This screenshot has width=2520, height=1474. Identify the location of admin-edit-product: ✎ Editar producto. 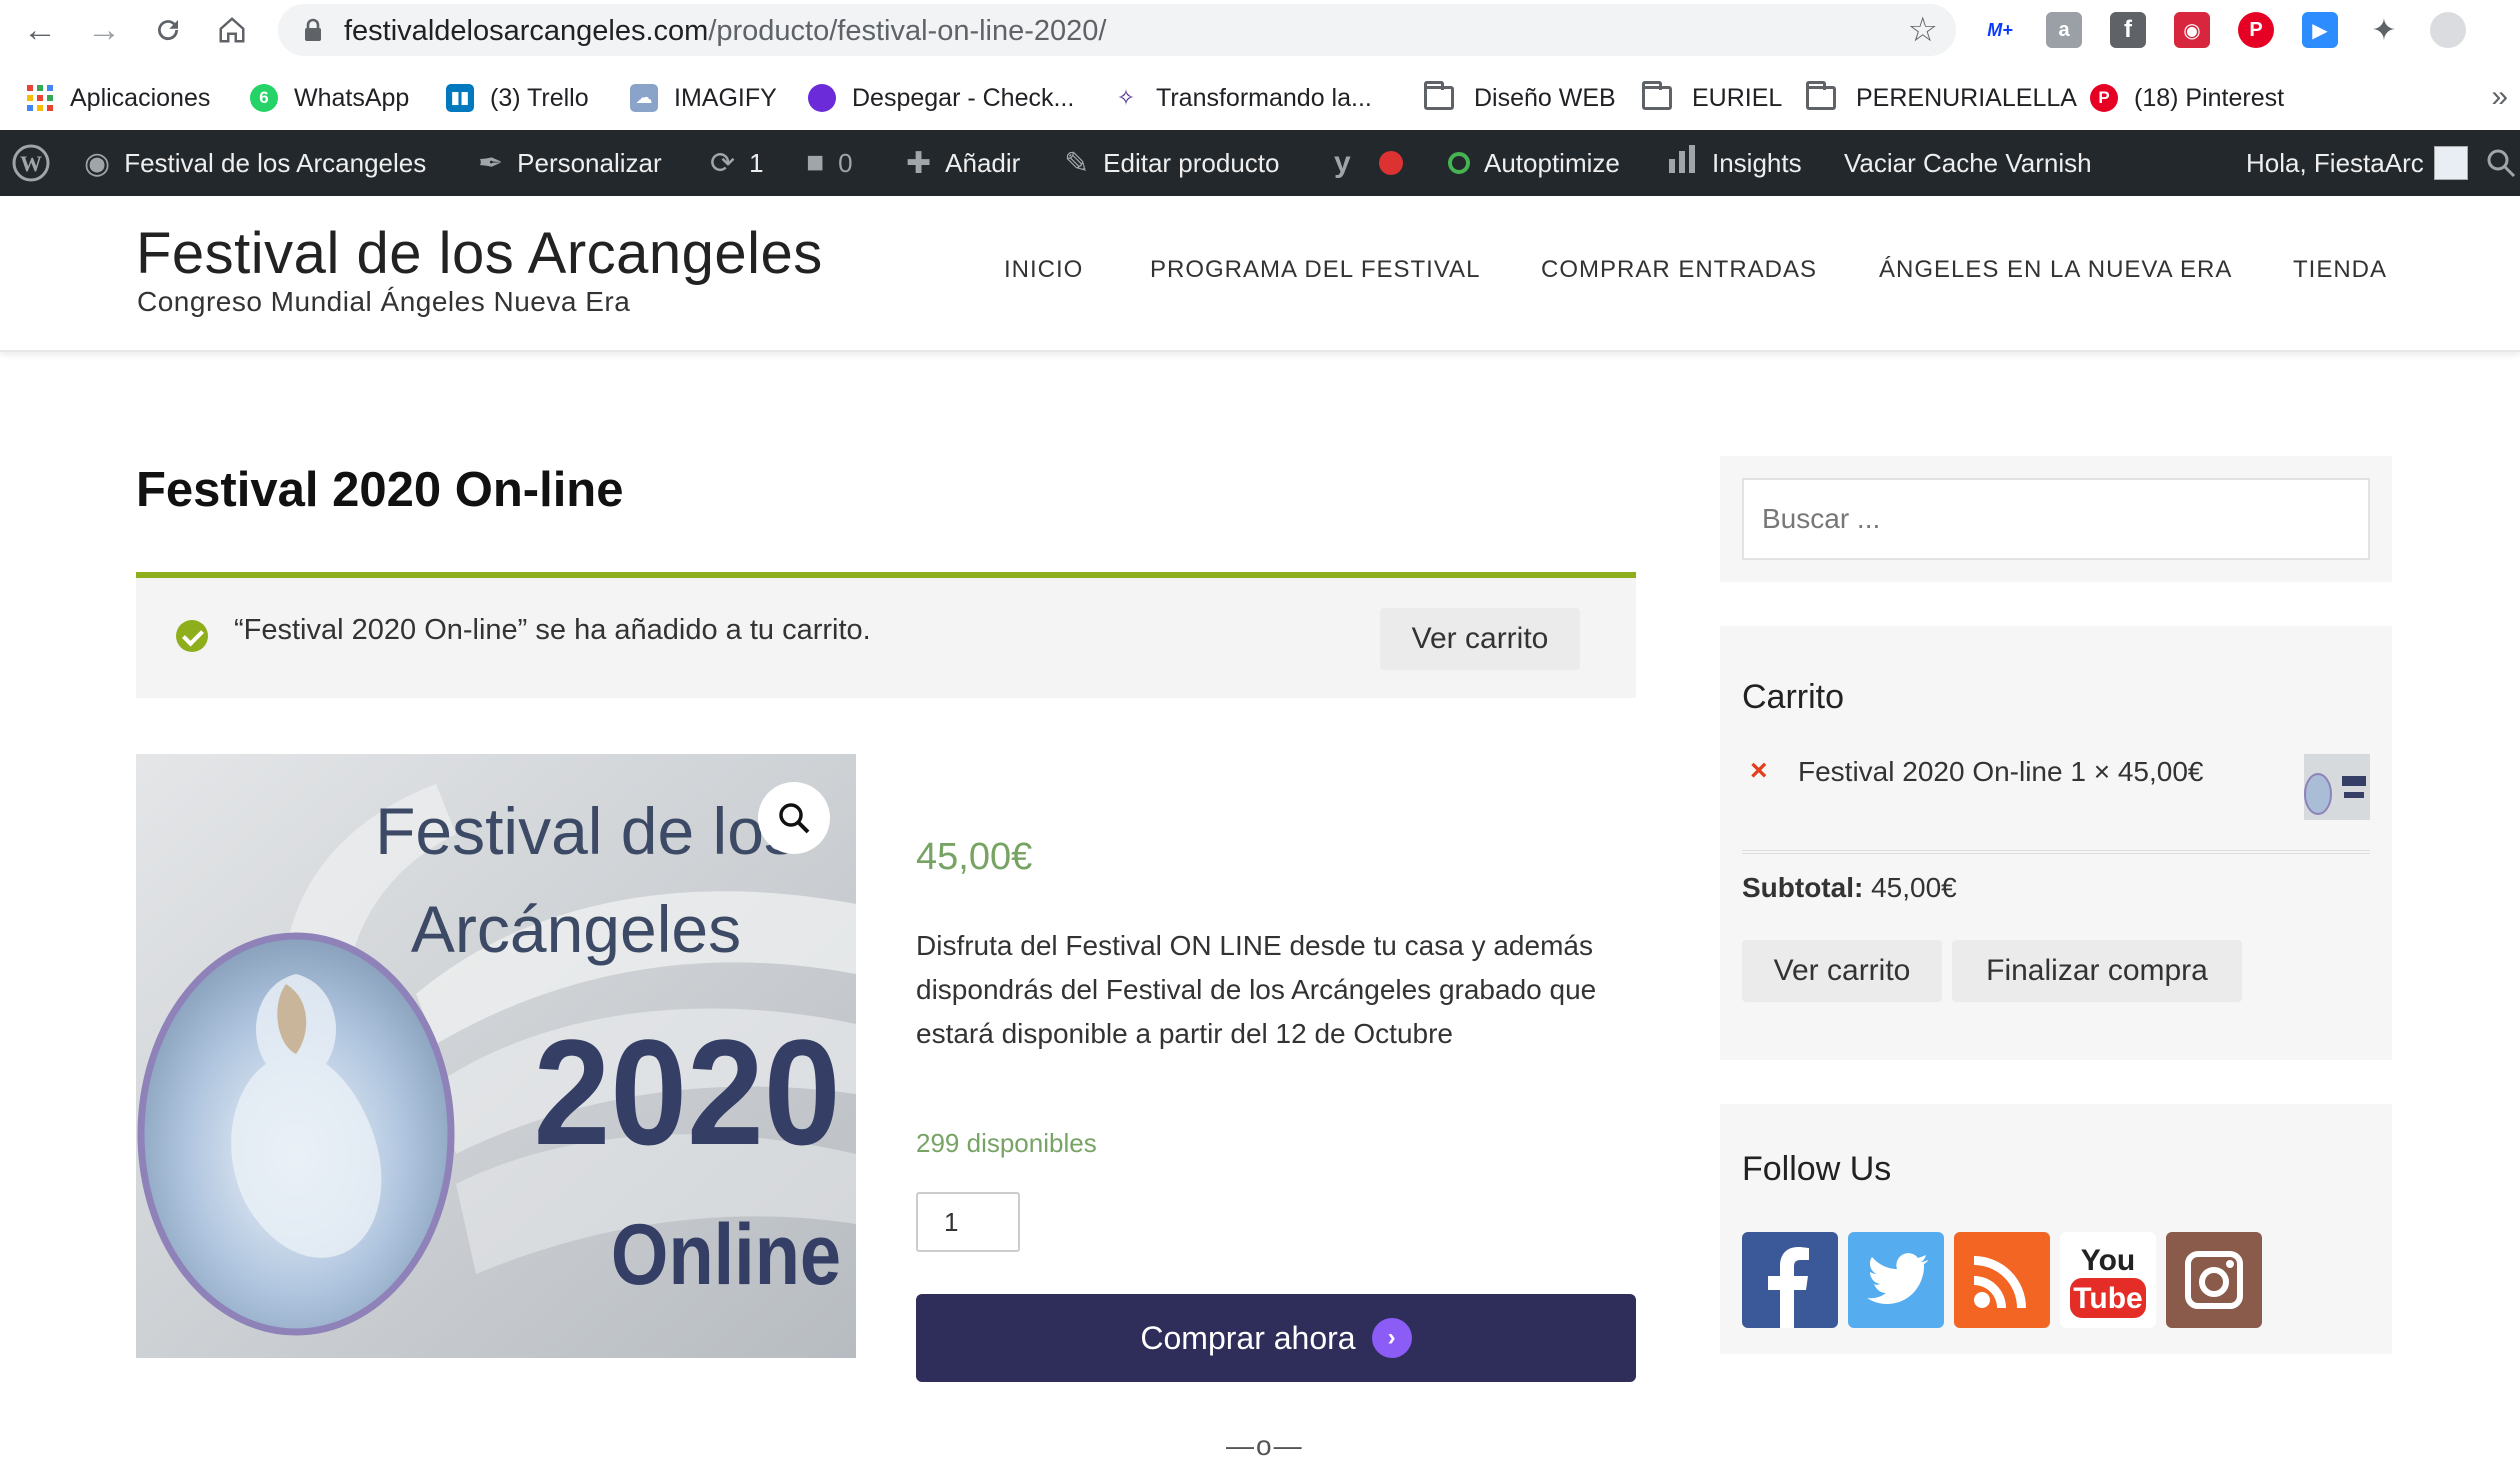
(1171, 163).